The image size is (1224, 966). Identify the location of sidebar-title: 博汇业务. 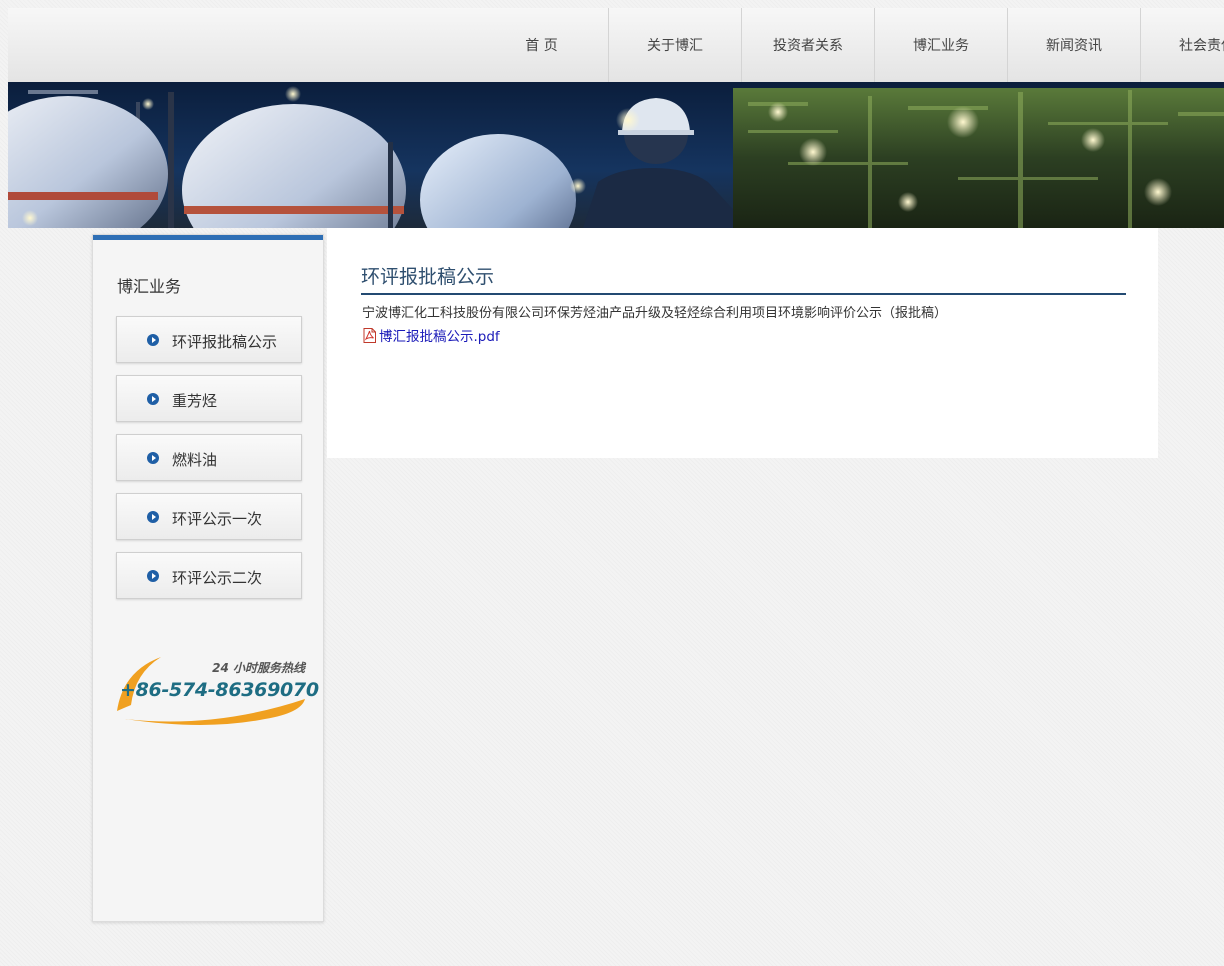
(149, 286).